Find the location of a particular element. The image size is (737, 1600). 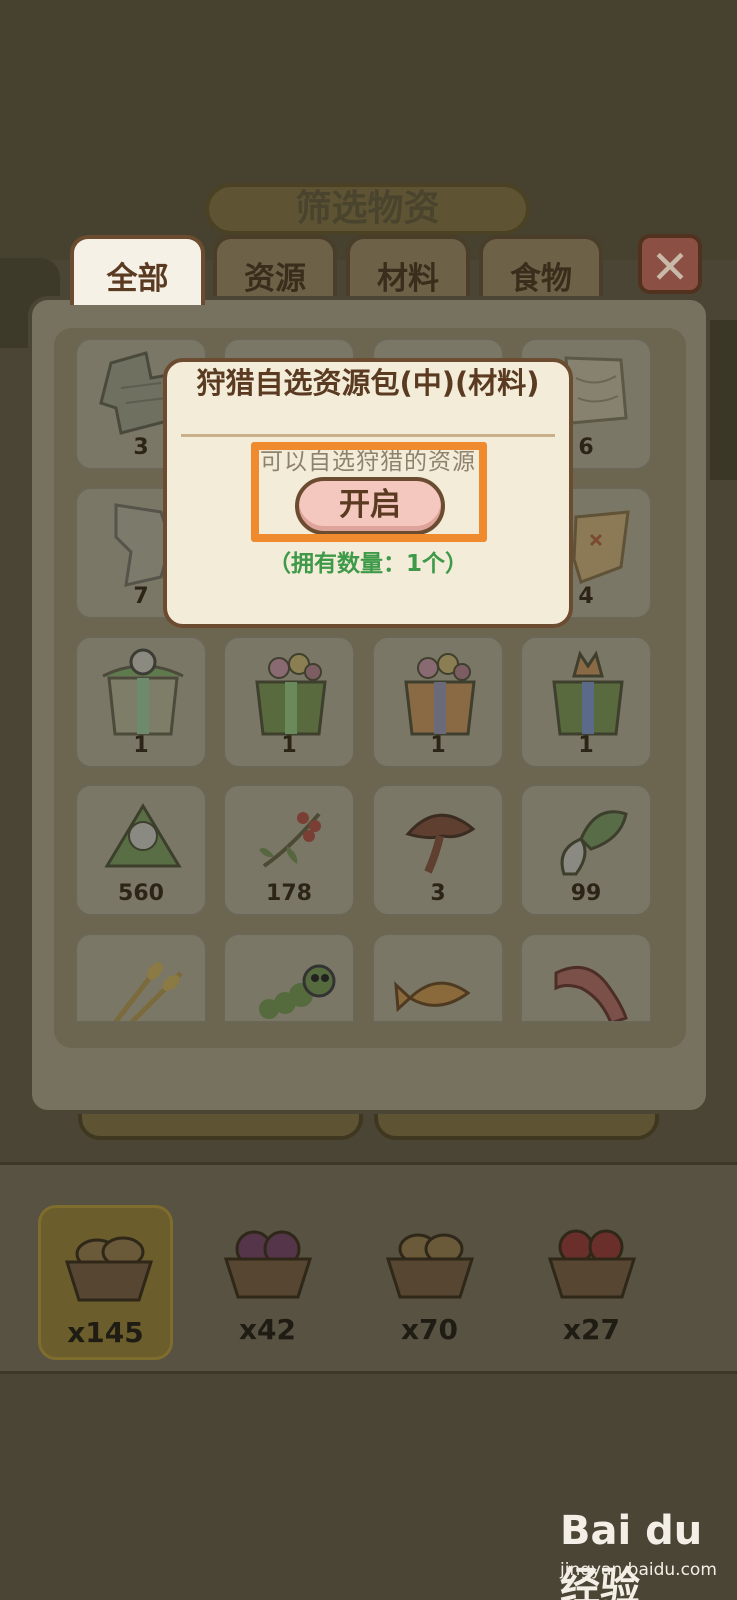

basket-slot-potato: x145 is located at coordinates (105, 1282).